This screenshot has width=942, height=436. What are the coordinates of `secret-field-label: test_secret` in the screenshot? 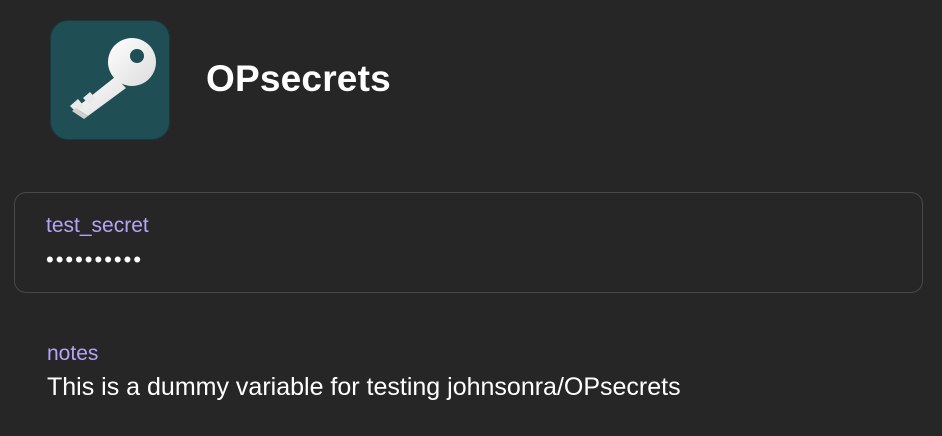 It's located at (97, 225).